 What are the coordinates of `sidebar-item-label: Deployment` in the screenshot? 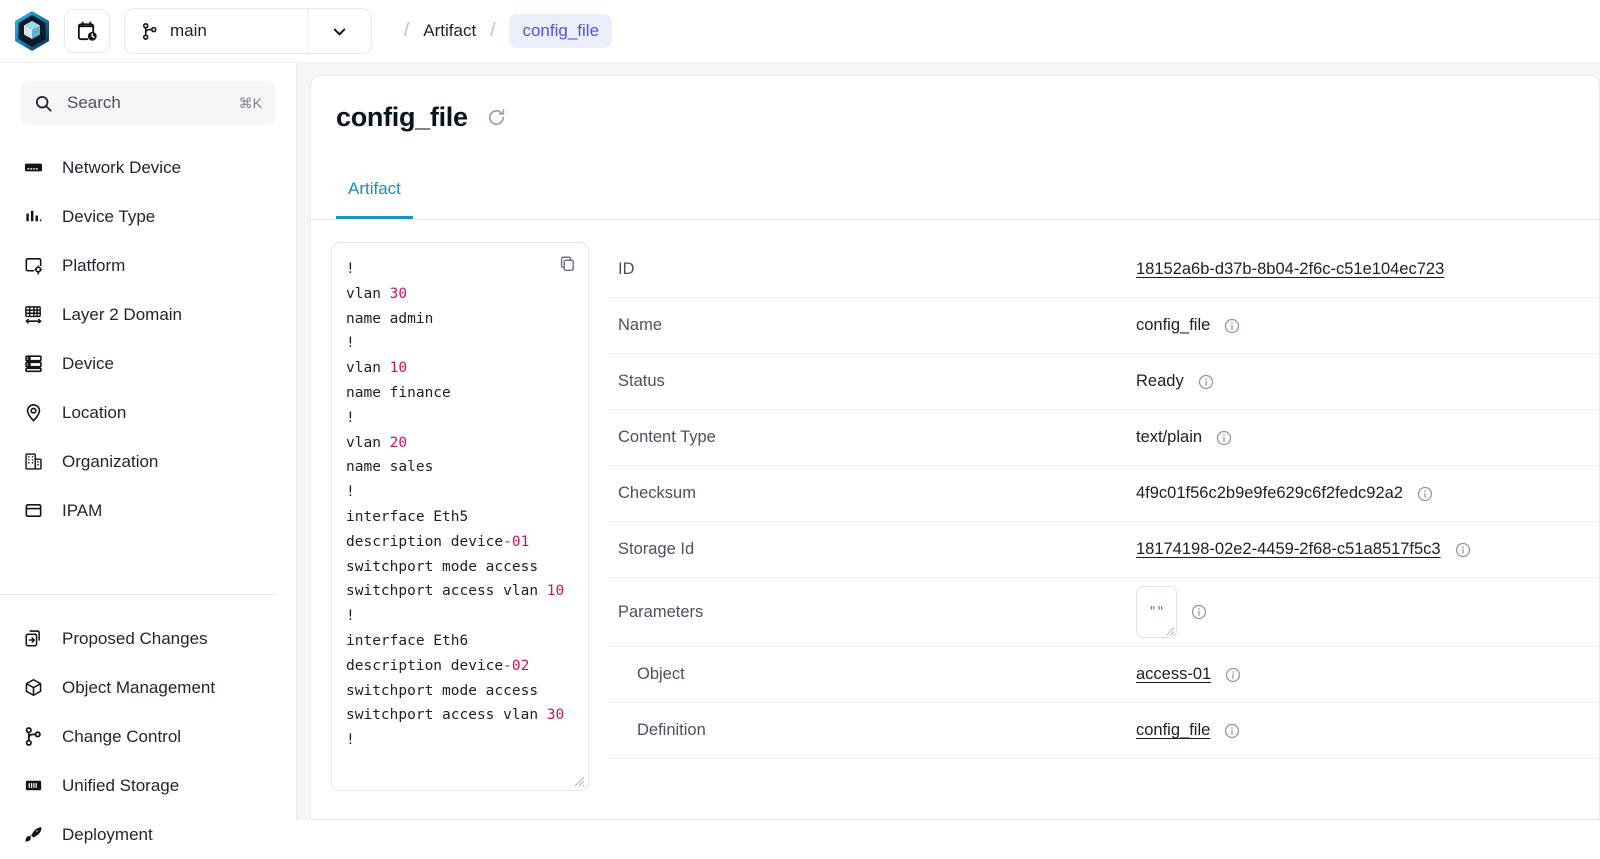 It's located at (107, 834).